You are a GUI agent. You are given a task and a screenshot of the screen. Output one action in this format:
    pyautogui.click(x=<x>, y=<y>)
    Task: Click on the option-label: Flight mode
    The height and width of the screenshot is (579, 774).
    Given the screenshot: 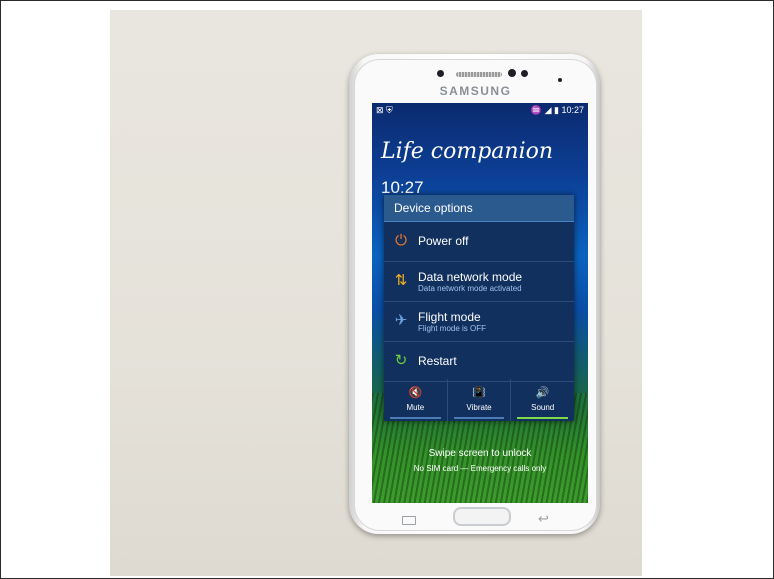 What is the action you would take?
    pyautogui.click(x=449, y=317)
    